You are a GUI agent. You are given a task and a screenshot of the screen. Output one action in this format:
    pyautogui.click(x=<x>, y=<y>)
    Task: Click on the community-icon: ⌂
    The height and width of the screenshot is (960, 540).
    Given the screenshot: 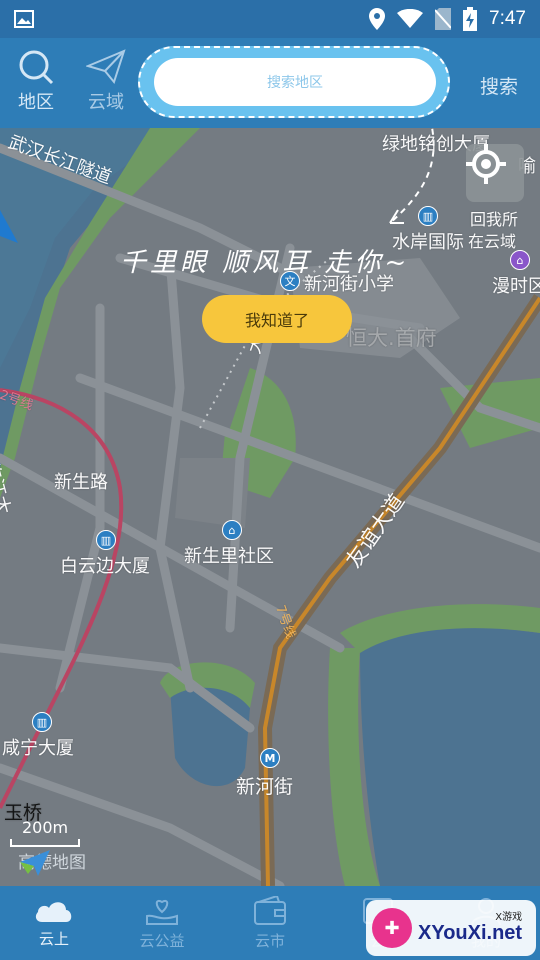 What is the action you would take?
    pyautogui.click(x=232, y=530)
    